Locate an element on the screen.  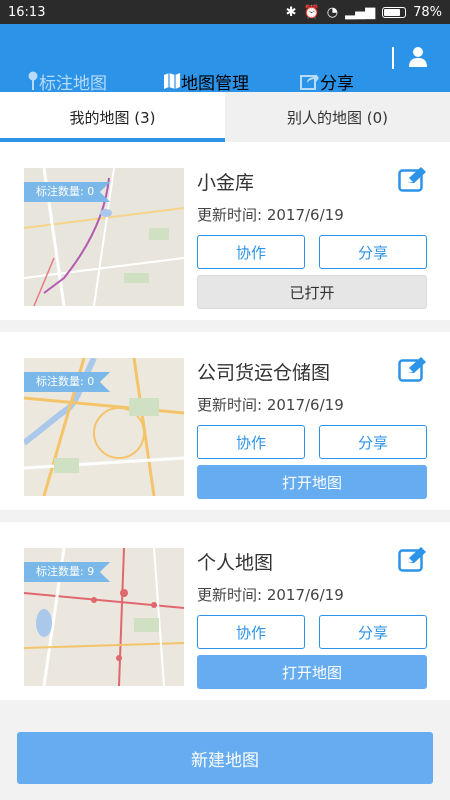
map-tabs: 我的地图 (3) 别人的地图 (0) is located at coordinates (225, 117).